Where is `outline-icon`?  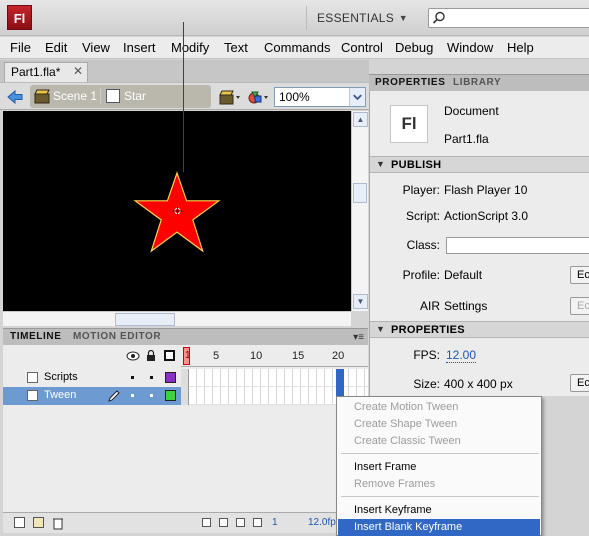
outline-icon is located at coordinates (169, 355).